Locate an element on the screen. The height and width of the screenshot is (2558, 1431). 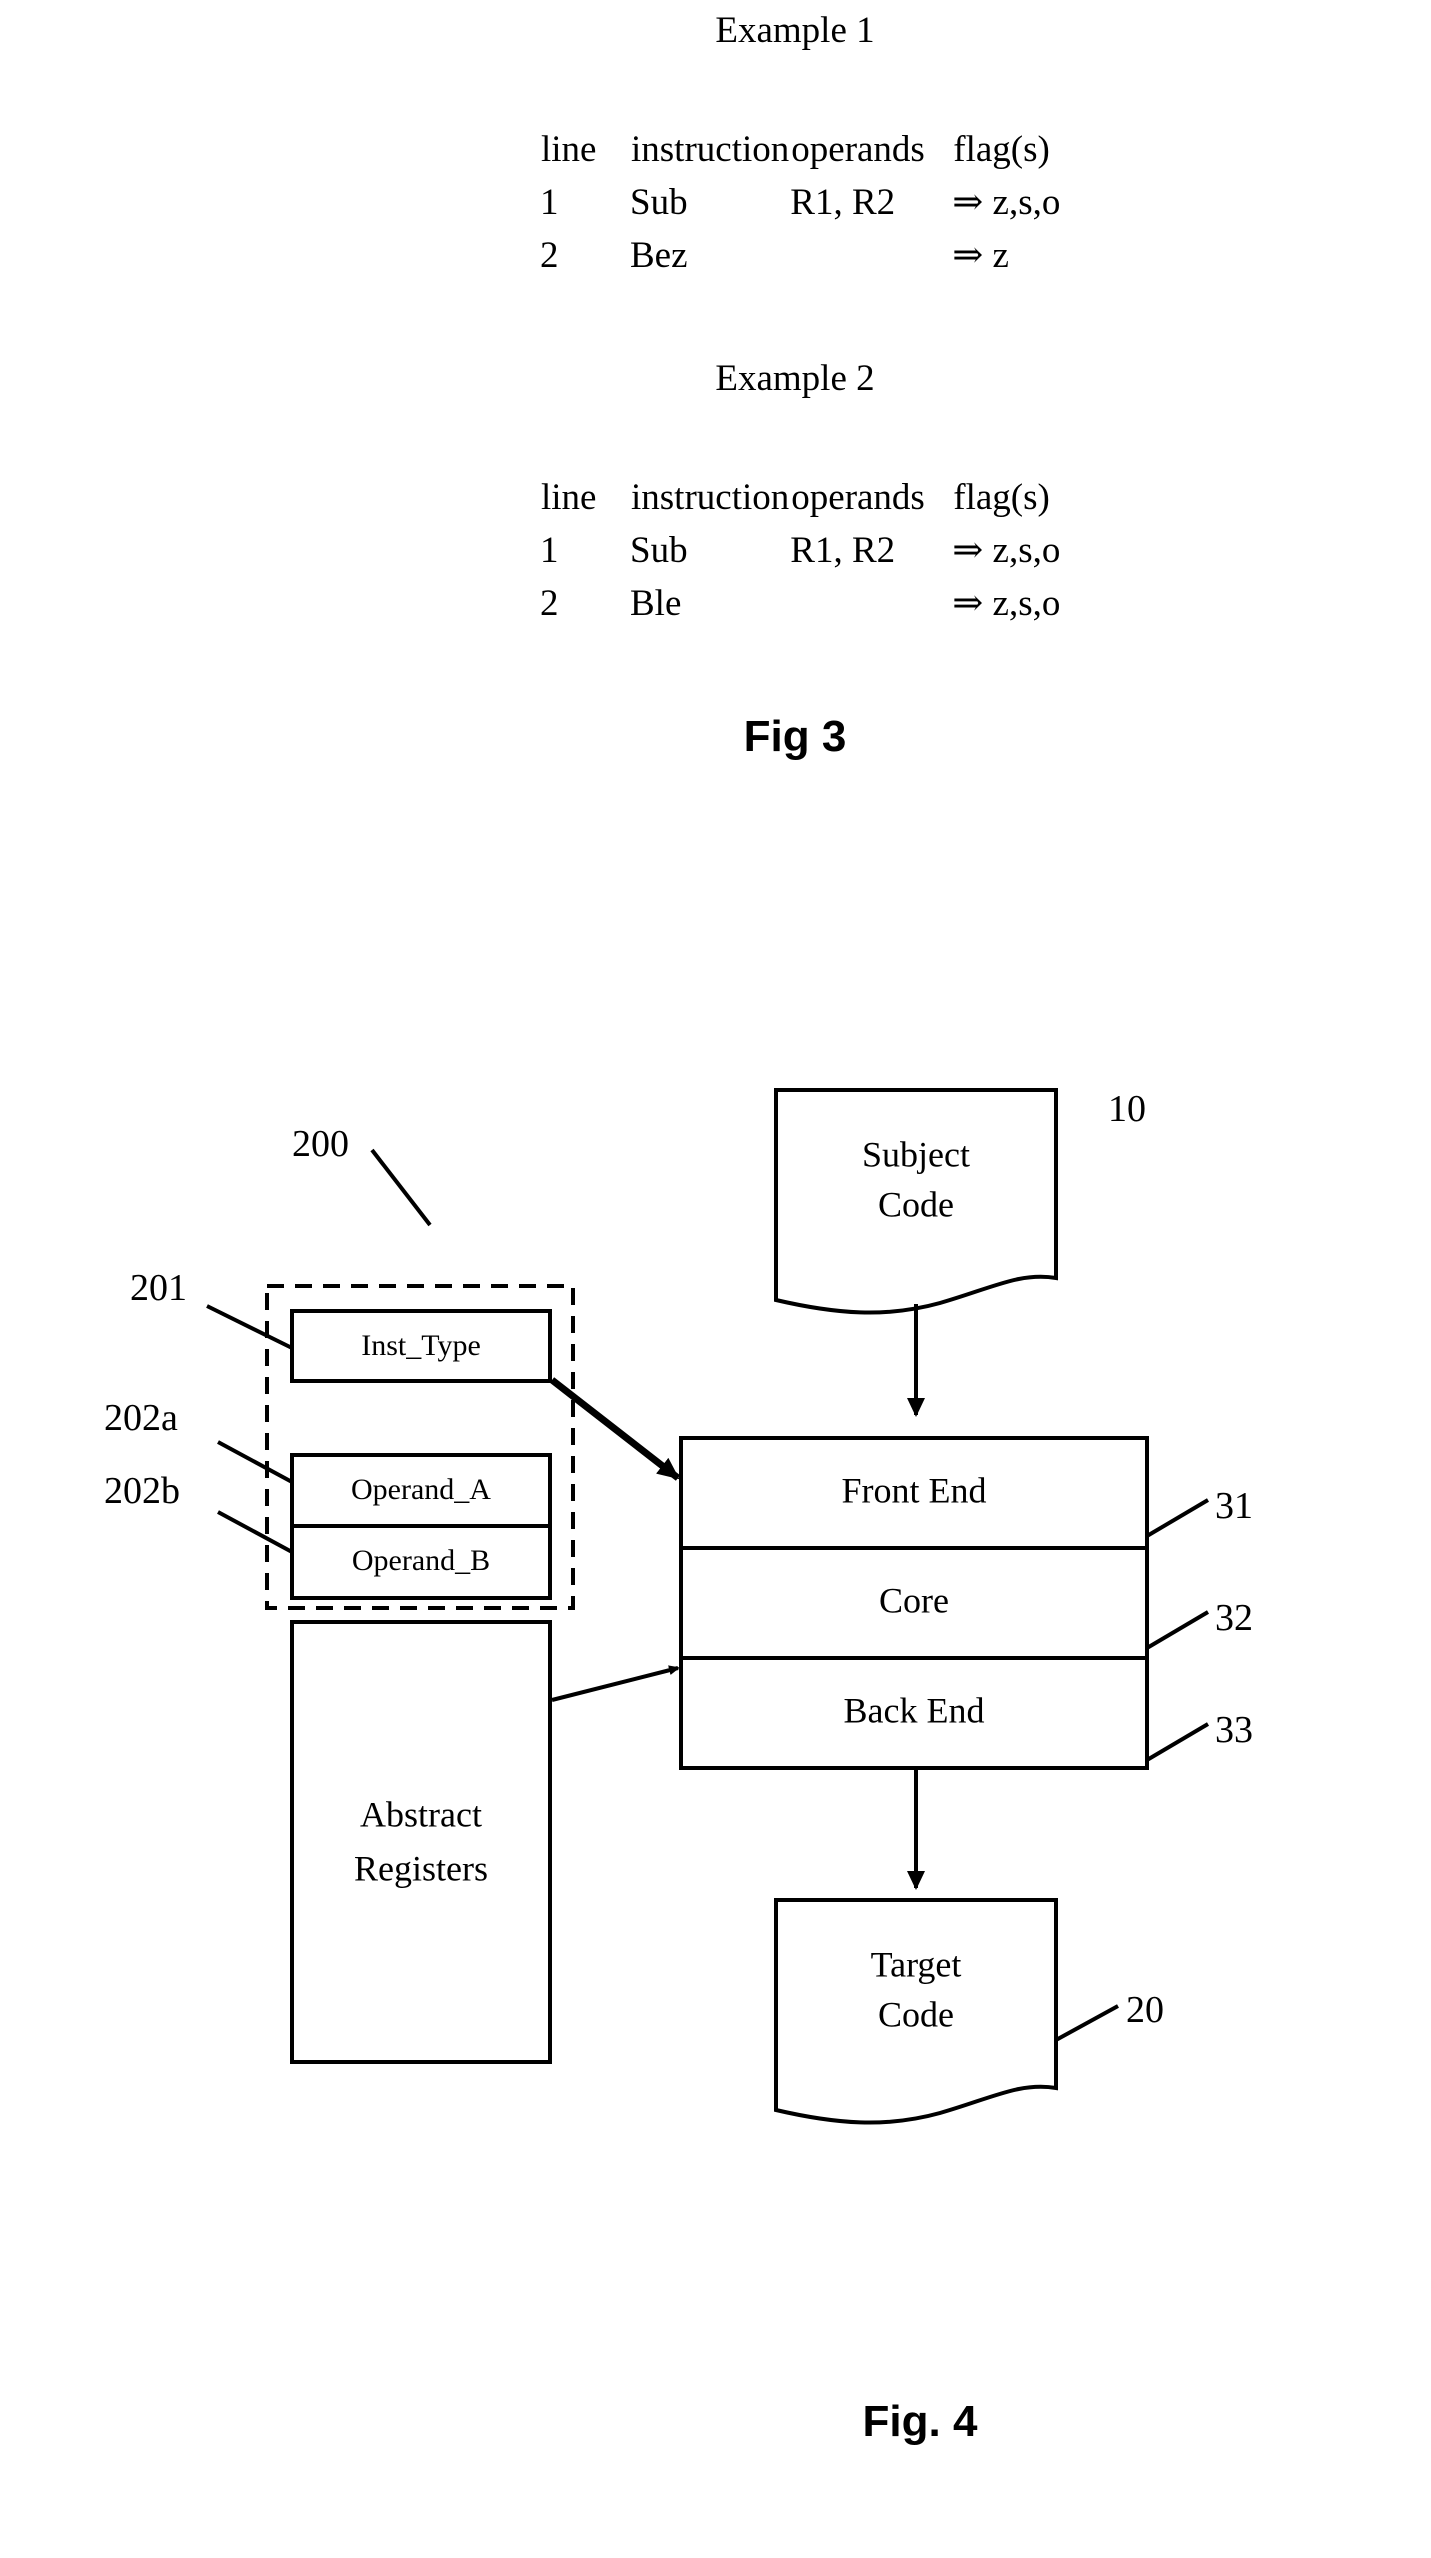
abstract-registers-box is located at coordinates (421, 1842).